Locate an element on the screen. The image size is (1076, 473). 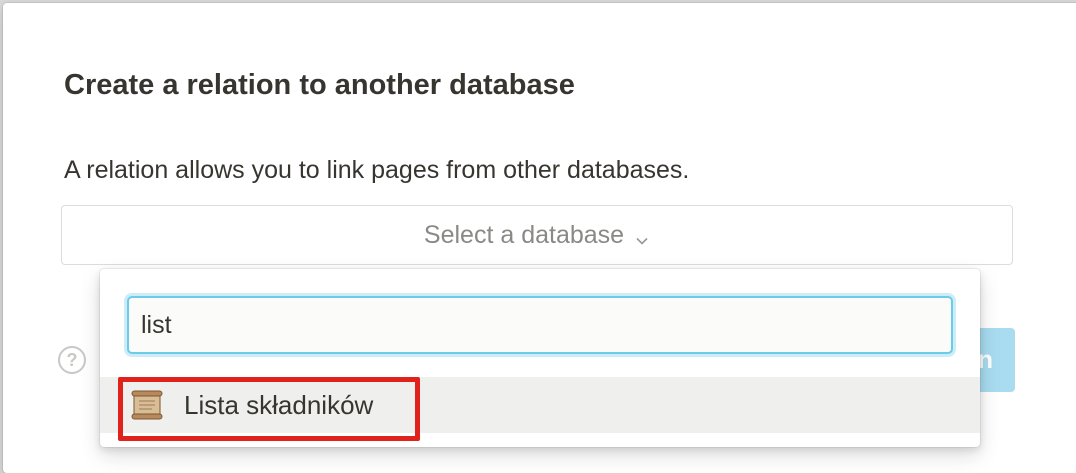
scroll-icon is located at coordinates (147, 405).